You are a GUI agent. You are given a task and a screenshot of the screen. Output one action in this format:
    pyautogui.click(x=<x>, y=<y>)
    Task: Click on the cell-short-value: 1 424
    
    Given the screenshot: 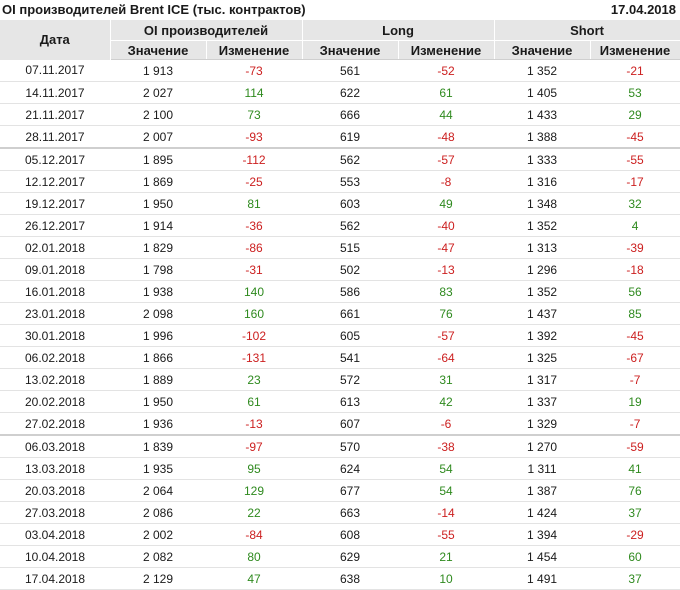 What is the action you would take?
    pyautogui.click(x=542, y=512)
    